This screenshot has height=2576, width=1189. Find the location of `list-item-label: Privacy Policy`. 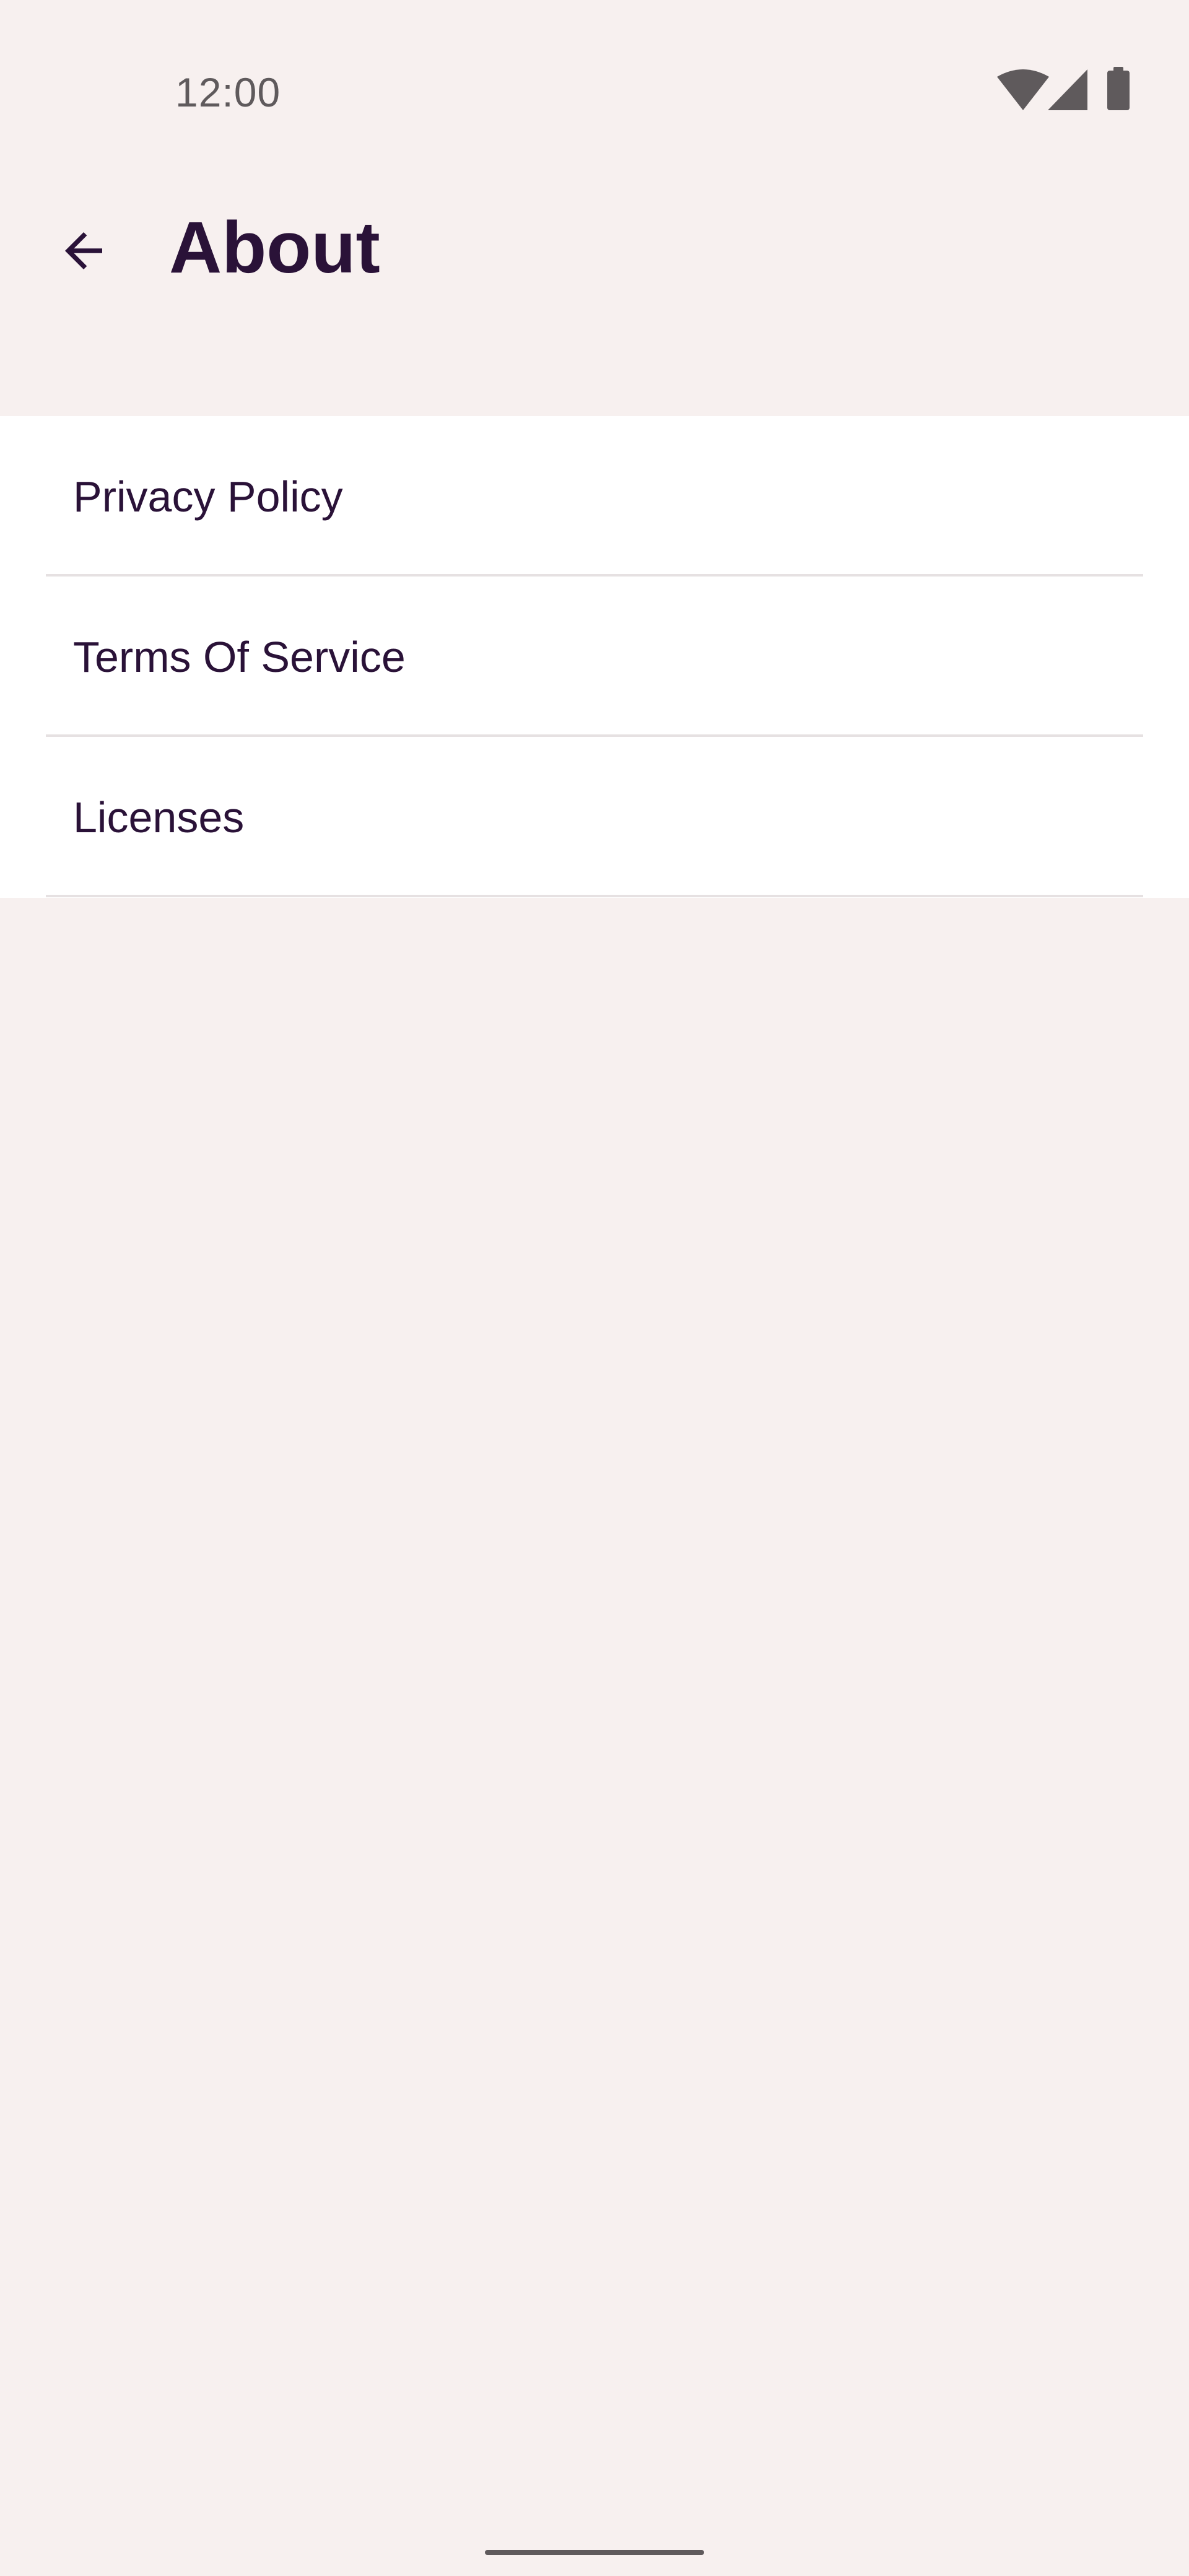

list-item-label: Privacy Policy is located at coordinates (208, 496).